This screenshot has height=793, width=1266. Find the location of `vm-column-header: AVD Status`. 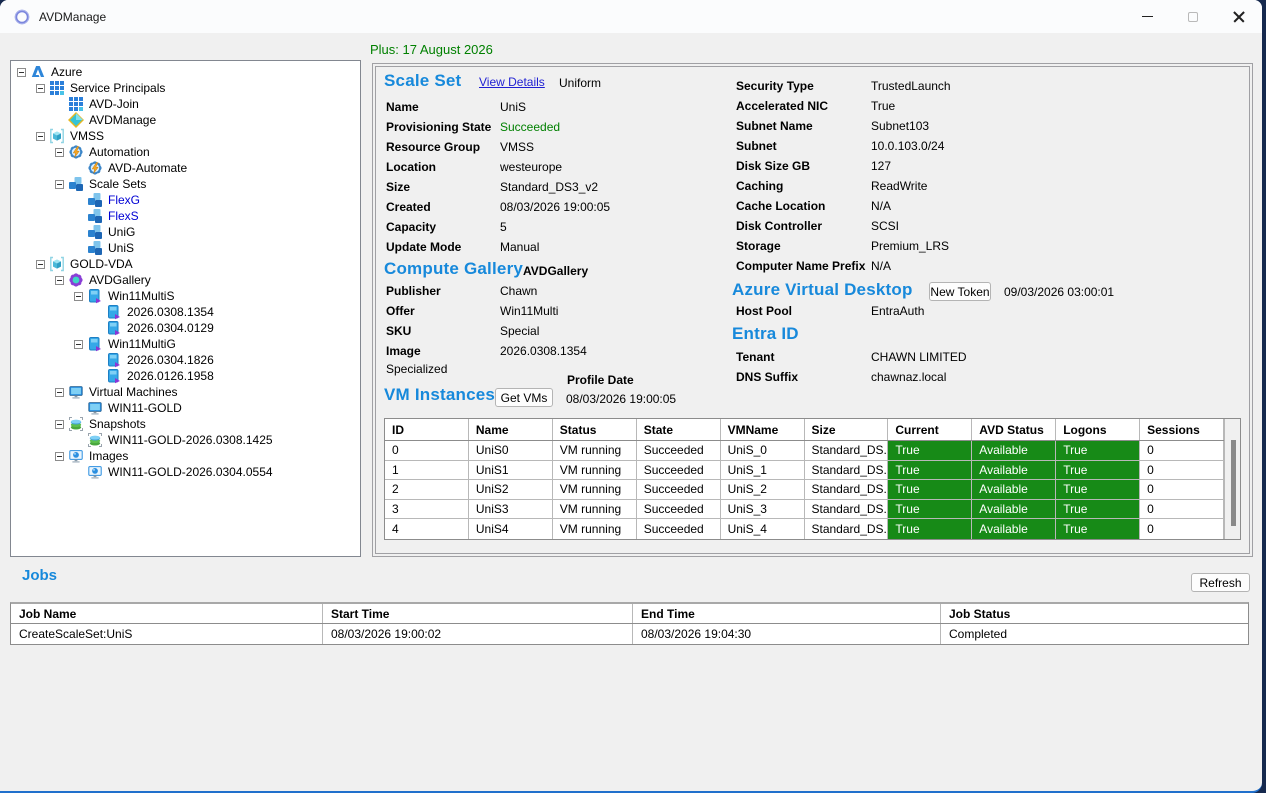

vm-column-header: AVD Status is located at coordinates (1014, 429).